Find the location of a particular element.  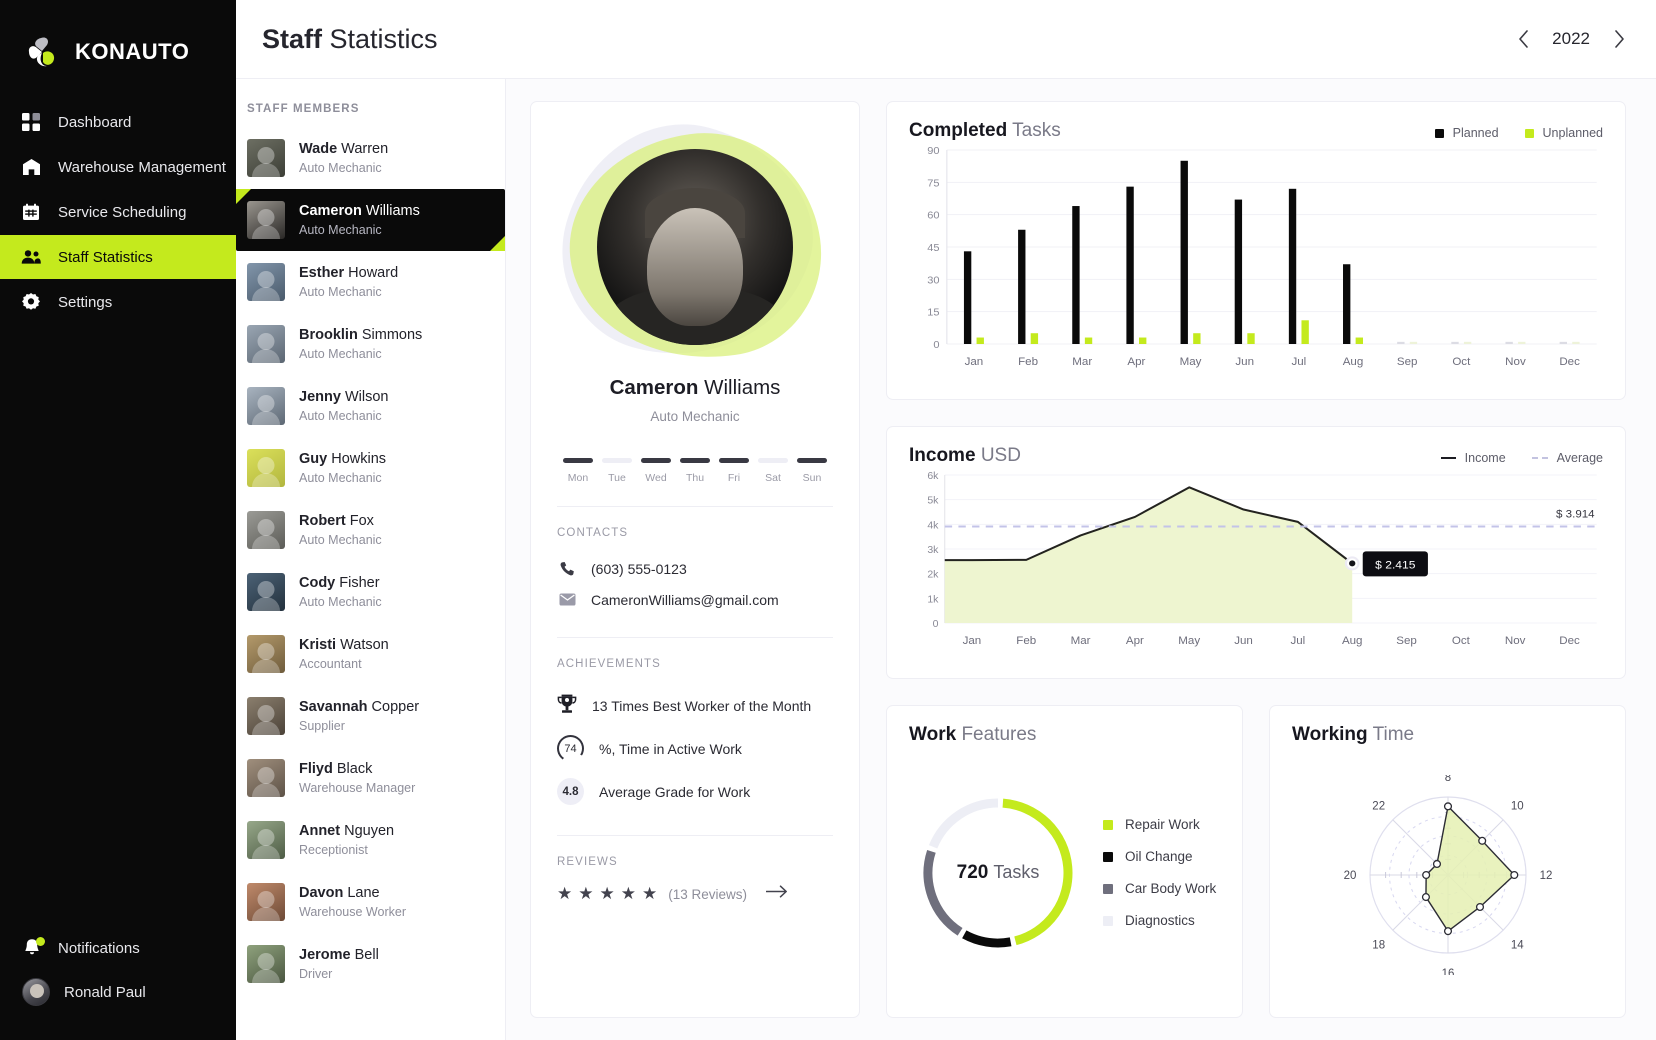

legend-item-income: Income is located at coordinates (1473, 458).